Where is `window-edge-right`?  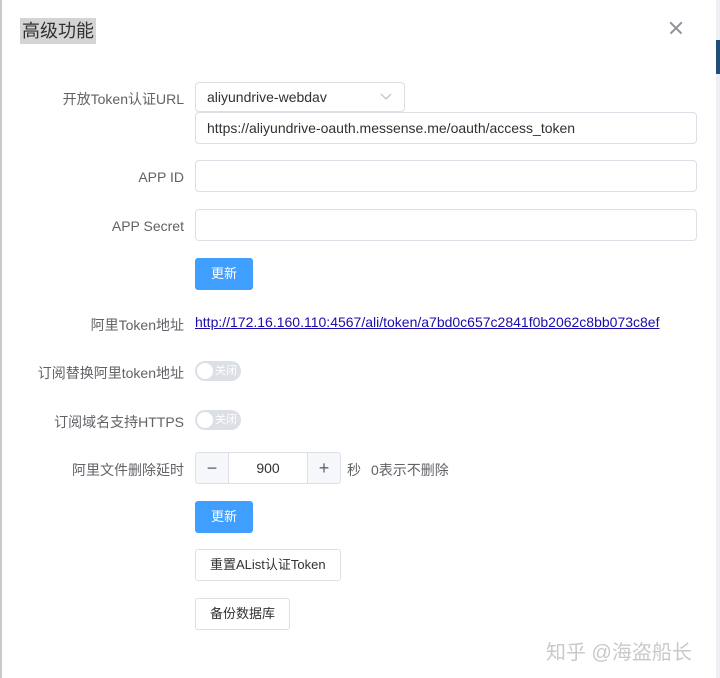 window-edge-right is located at coordinates (718, 339).